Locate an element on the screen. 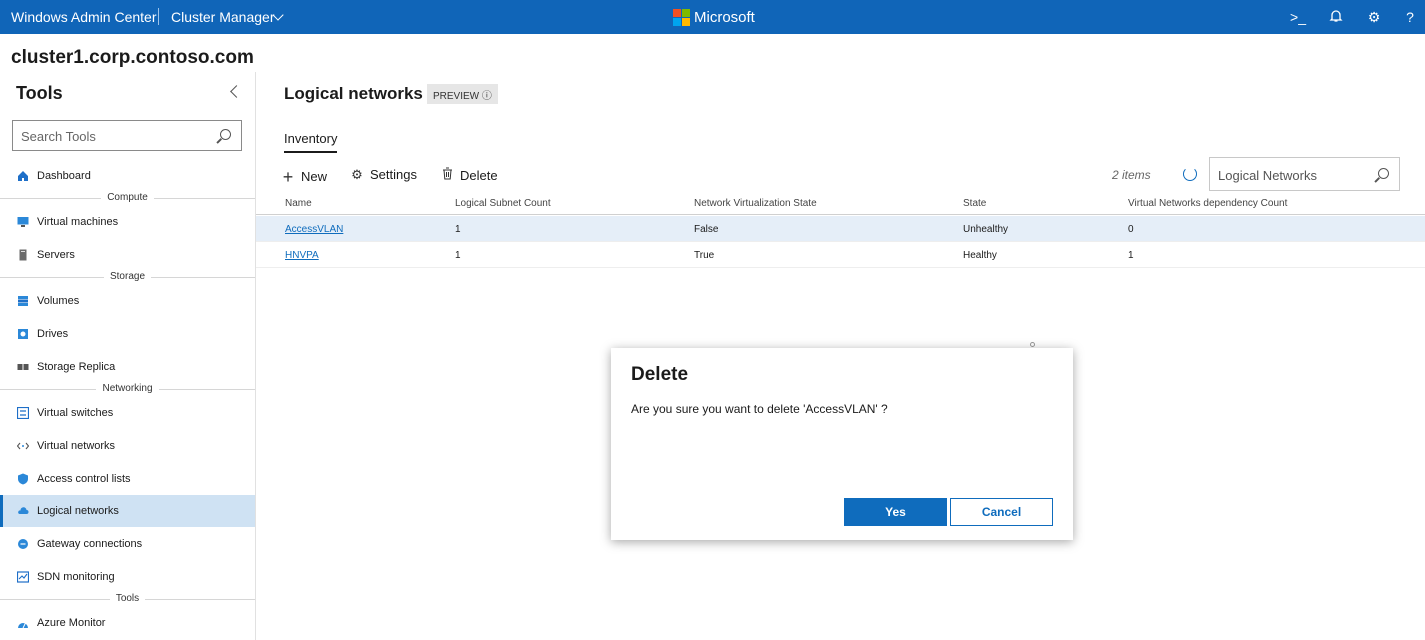  row-name-link: AccessVLAN is located at coordinates (314, 229).